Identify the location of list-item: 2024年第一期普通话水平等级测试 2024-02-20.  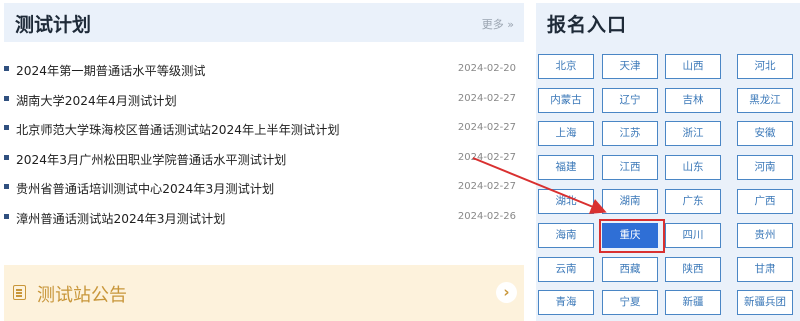
(262, 70).